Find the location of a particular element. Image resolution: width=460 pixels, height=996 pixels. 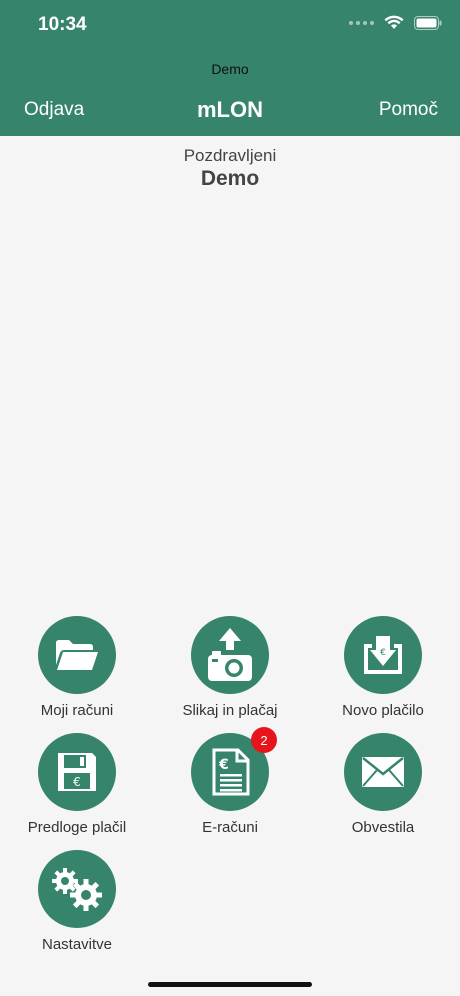

app-header: 10:34 Demo Odjava mLON Pomoč is located at coordinates (230, 68).